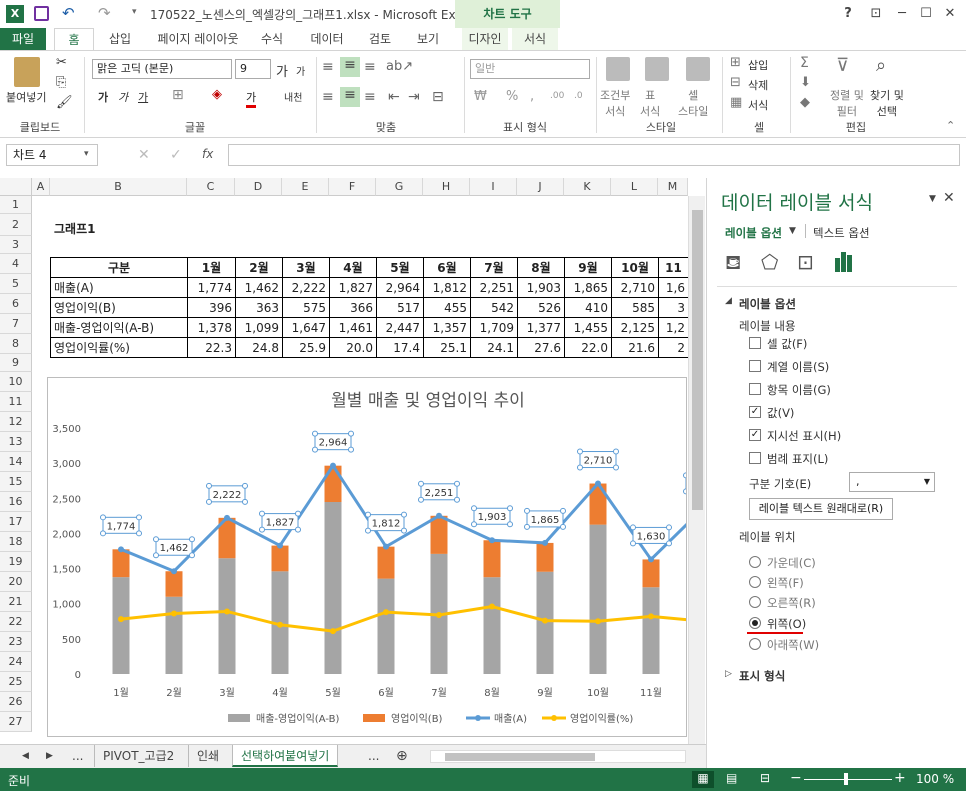 The width and height of the screenshot is (966, 791). I want to click on row-header: 21, so click(16, 602).